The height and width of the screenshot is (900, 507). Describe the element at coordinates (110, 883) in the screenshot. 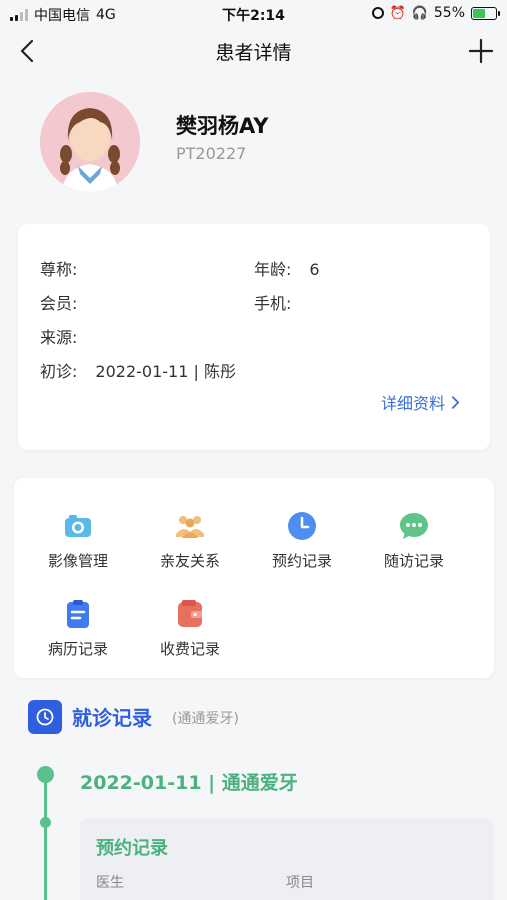

I see `doctor-column-label: 医生` at that location.